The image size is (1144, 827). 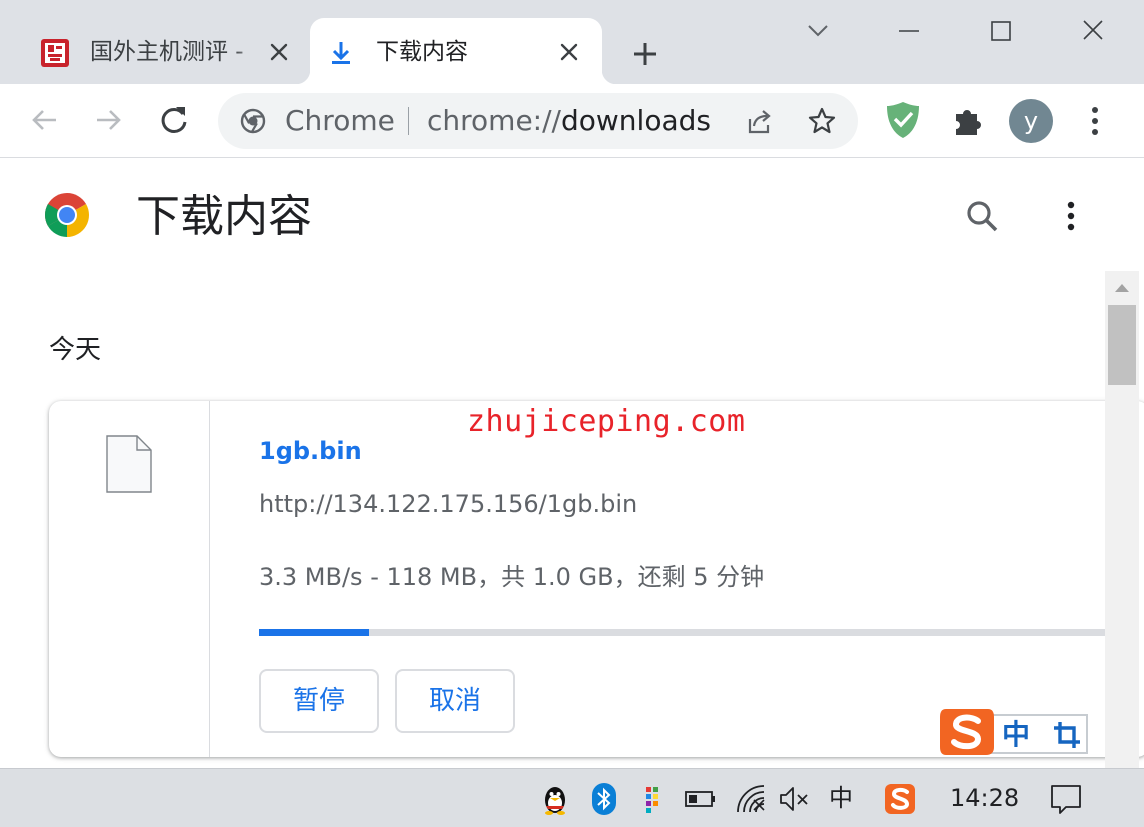 What do you see at coordinates (555, 799) in the screenshot?
I see `qq-penguin-icon` at bounding box center [555, 799].